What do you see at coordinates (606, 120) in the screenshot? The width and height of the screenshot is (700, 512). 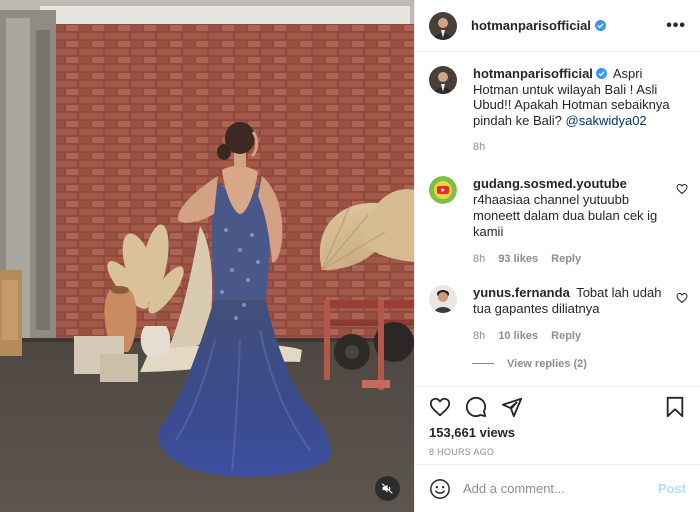 I see `caption-mention-link: @sakwidya02` at bounding box center [606, 120].